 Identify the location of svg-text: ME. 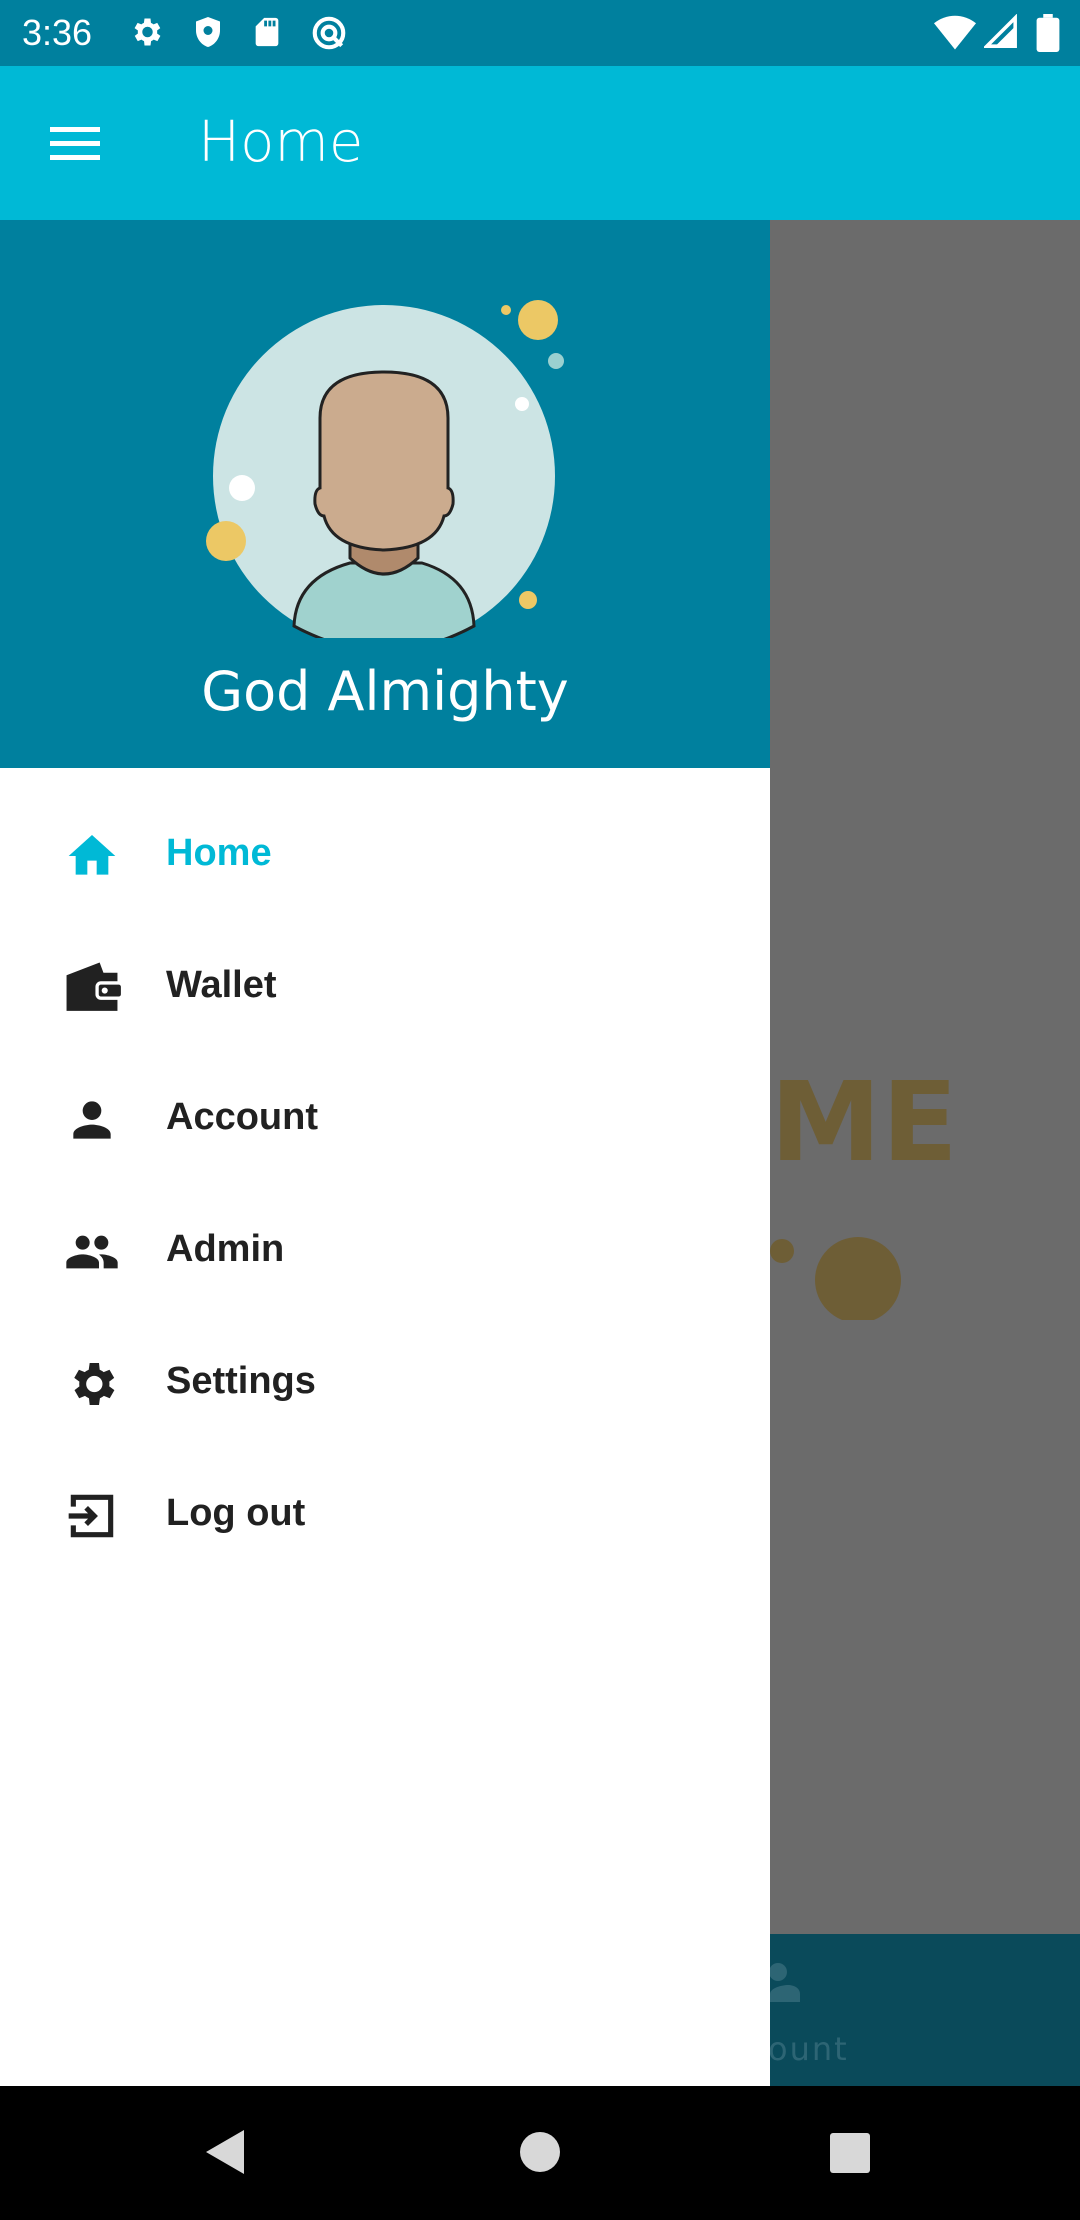
(864, 1133).